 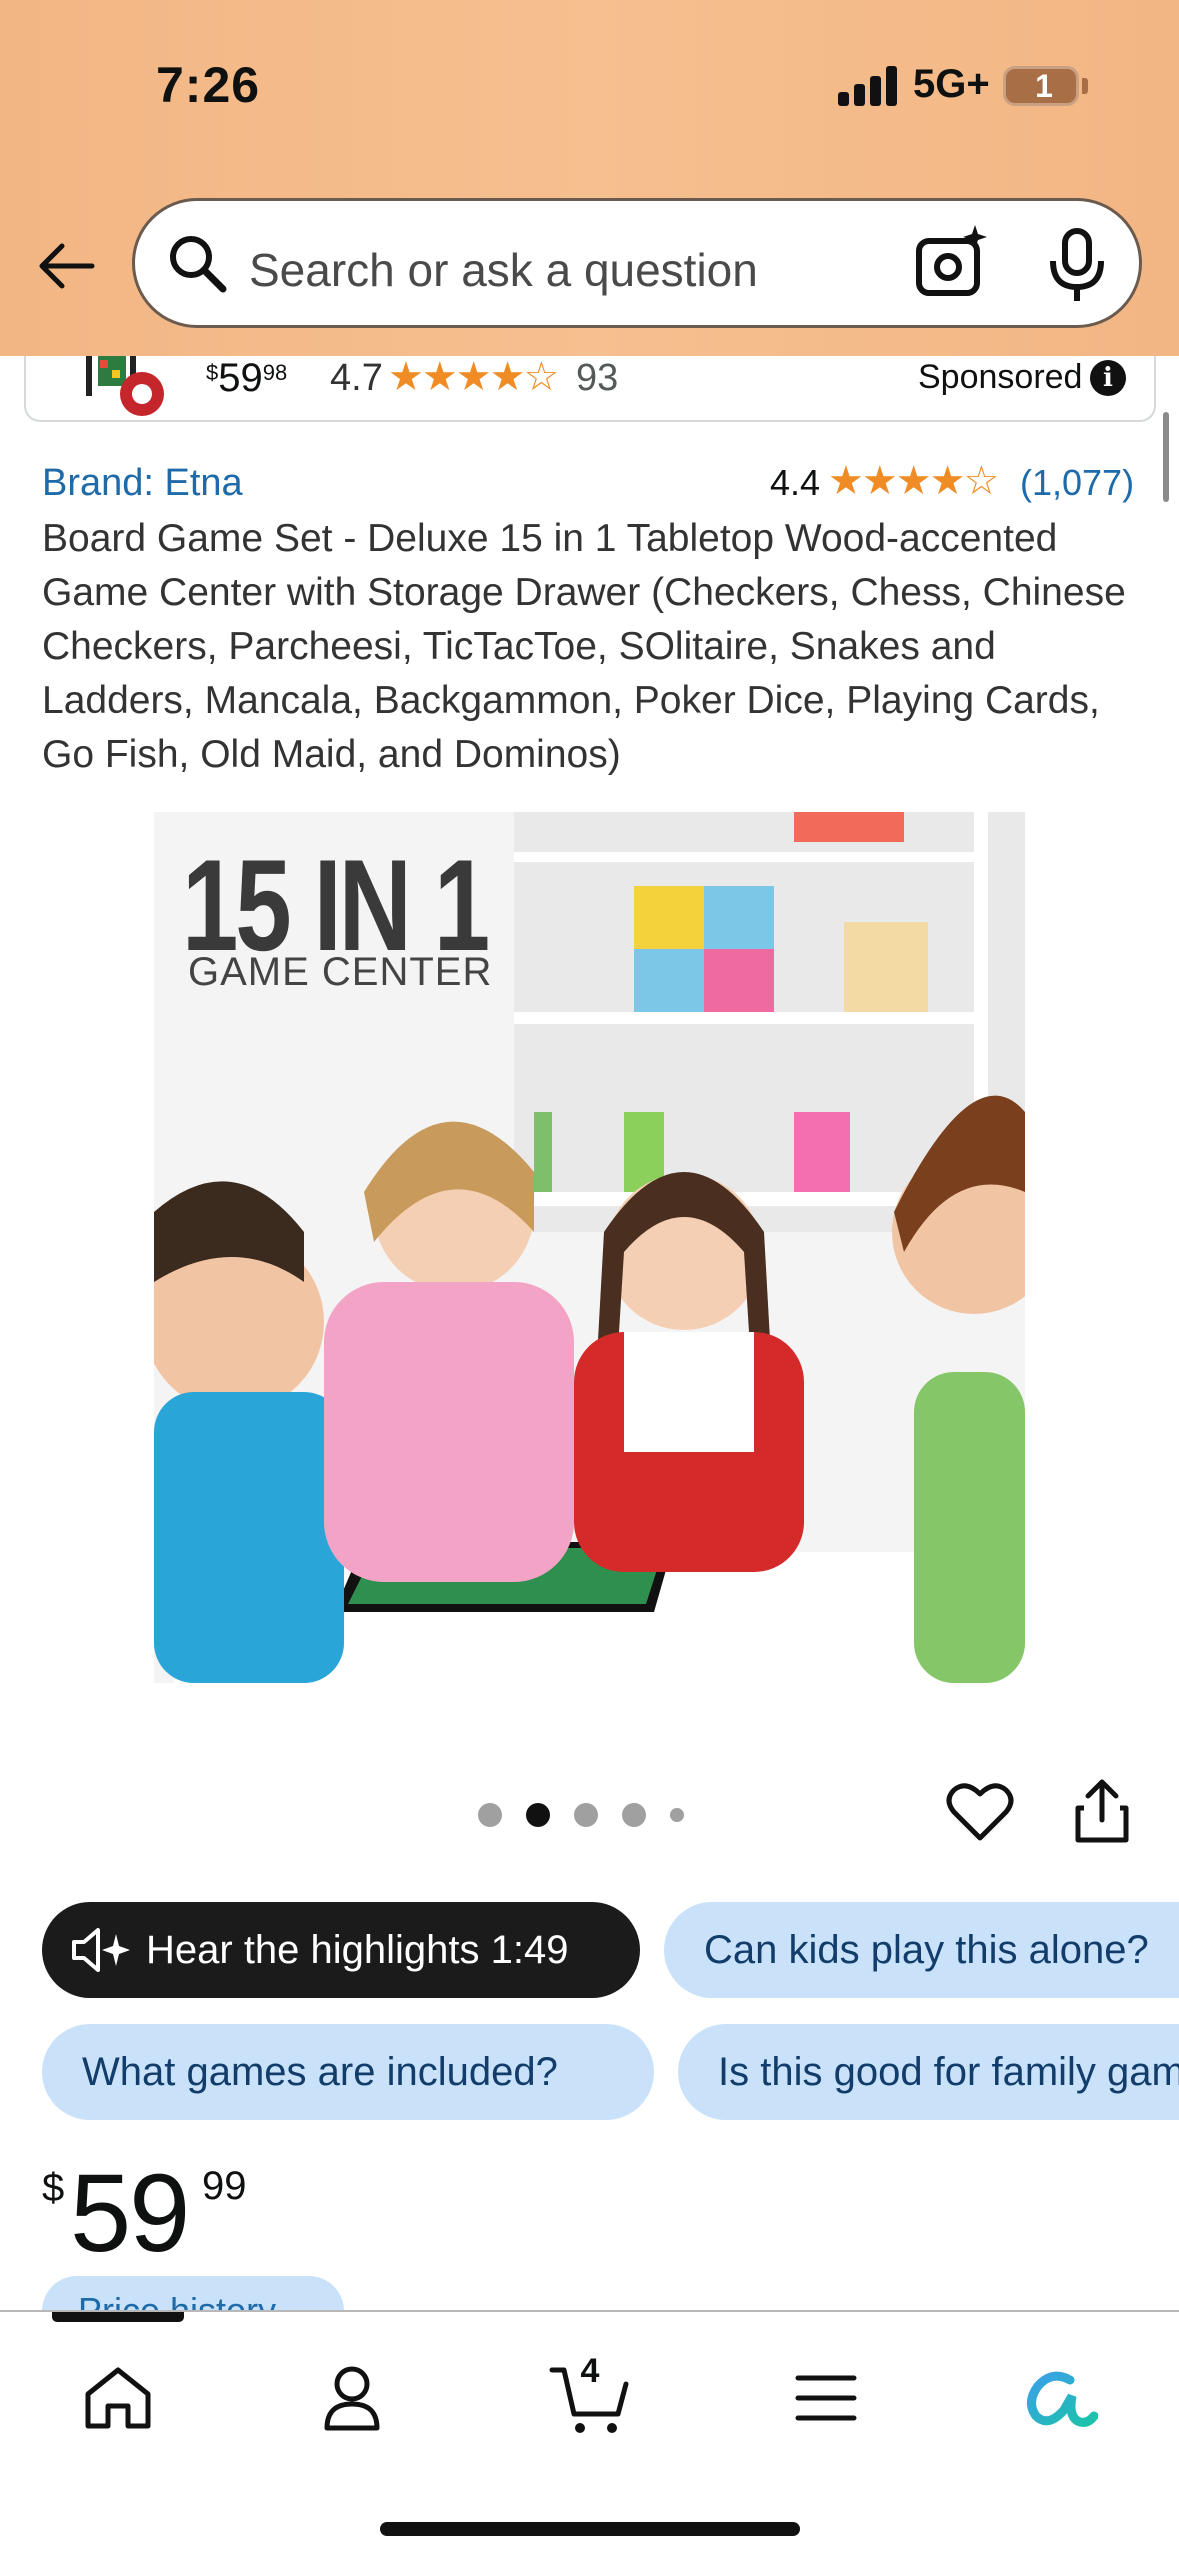 What do you see at coordinates (1166, 457) in the screenshot?
I see `scroll-indicator` at bounding box center [1166, 457].